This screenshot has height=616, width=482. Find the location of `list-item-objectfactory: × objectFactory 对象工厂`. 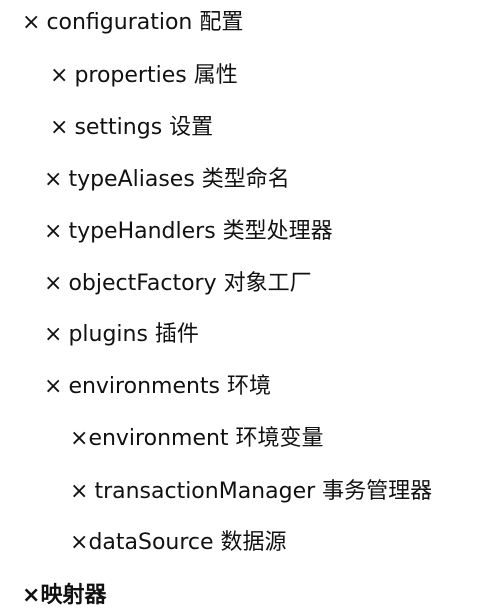

list-item-objectfactory: × objectFactory 对象工厂 is located at coordinates (178, 284).